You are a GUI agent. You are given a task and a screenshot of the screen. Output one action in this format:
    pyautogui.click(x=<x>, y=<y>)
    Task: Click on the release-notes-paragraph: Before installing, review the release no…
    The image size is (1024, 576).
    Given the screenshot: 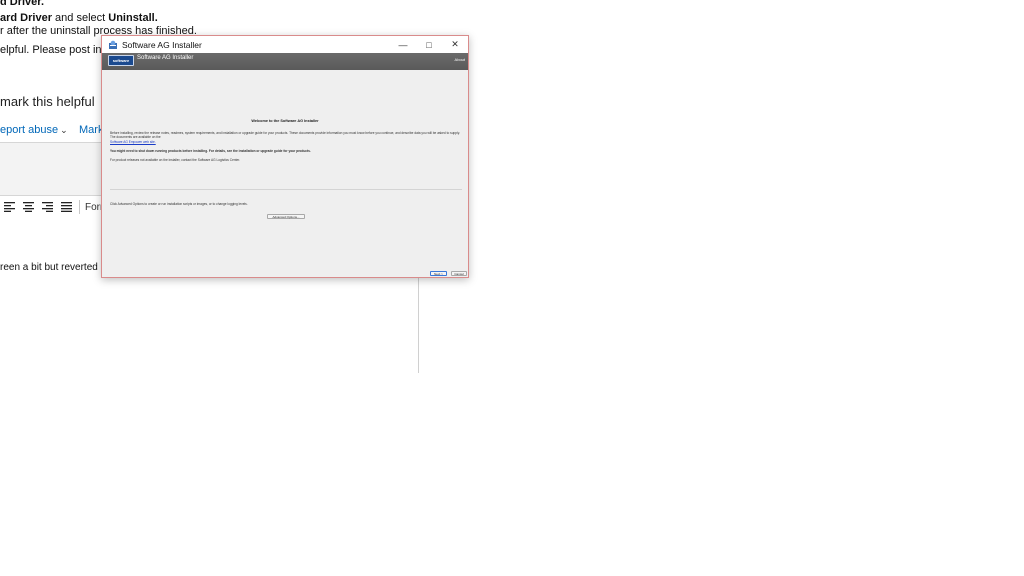 What is the action you would take?
    pyautogui.click(x=285, y=135)
    